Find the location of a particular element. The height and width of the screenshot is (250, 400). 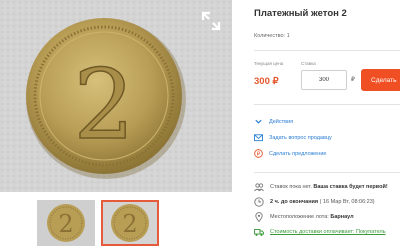

ask-seller-link: Задать вопрос продавцу is located at coordinates (293, 137).